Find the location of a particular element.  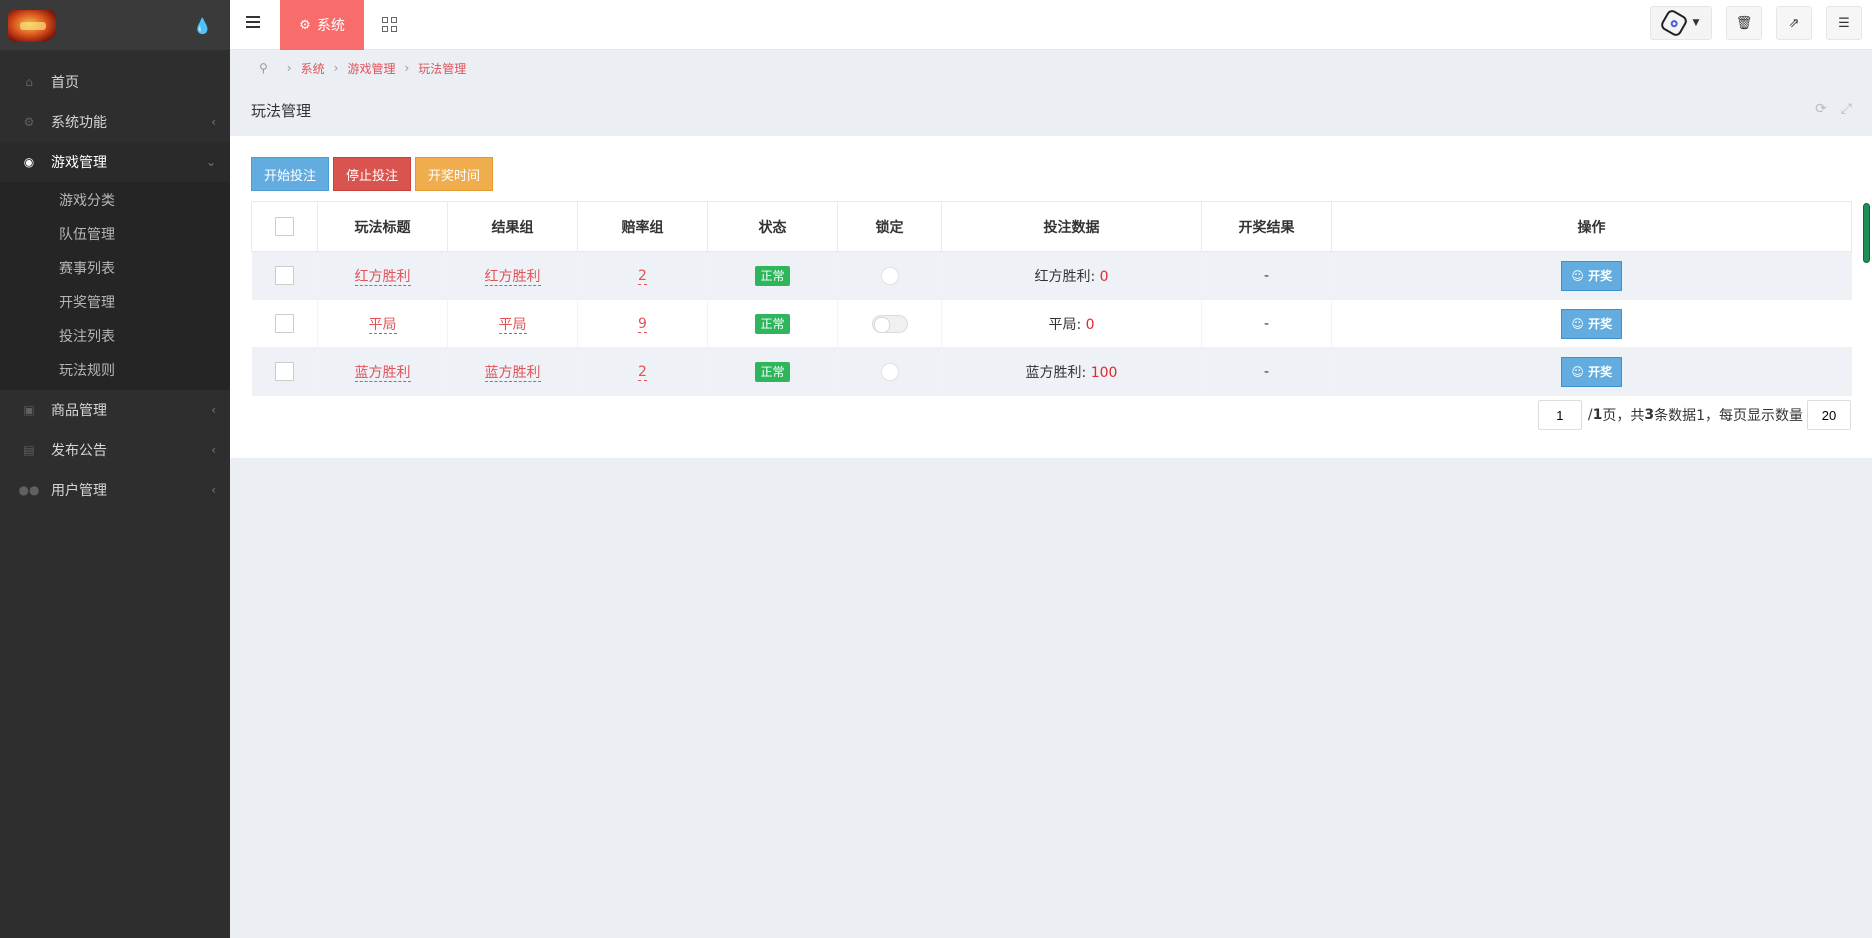

menu-toggle-icon is located at coordinates (253, 22).